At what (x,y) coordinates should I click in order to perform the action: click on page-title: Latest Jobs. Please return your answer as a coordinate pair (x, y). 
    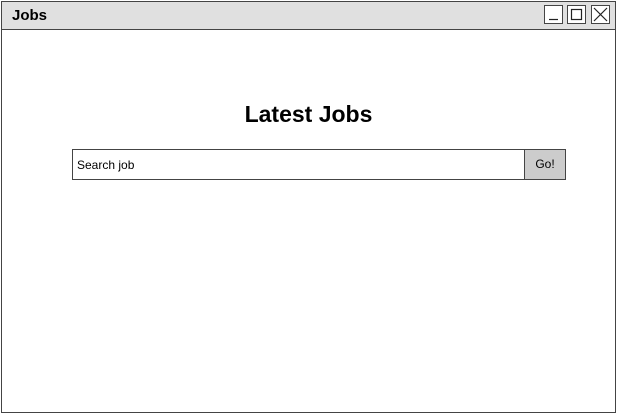
    Looking at the image, I should click on (308, 114).